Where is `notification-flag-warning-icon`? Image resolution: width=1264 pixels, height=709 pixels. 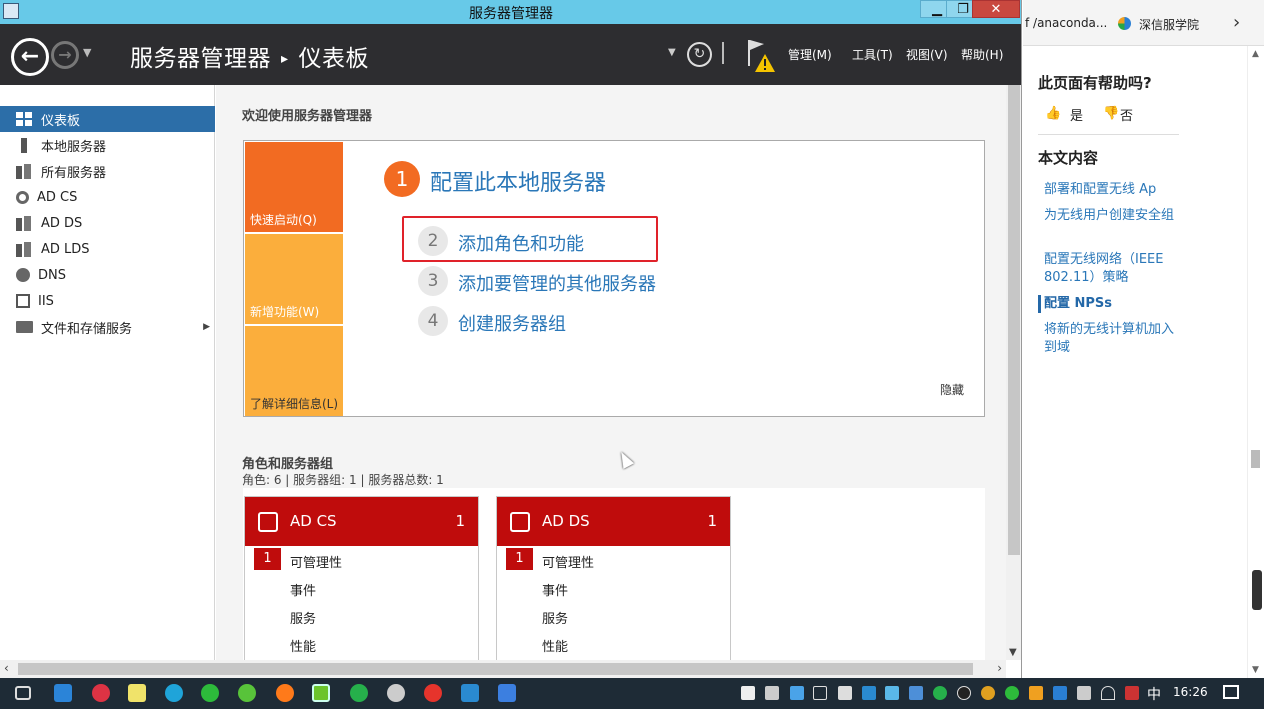 notification-flag-warning-icon is located at coordinates (761, 56).